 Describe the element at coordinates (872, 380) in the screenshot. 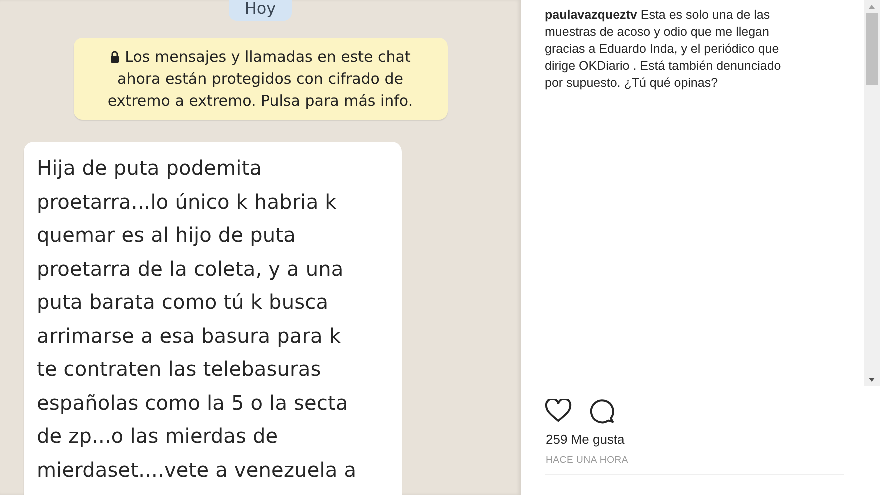

I see `scroll-down-icon` at that location.